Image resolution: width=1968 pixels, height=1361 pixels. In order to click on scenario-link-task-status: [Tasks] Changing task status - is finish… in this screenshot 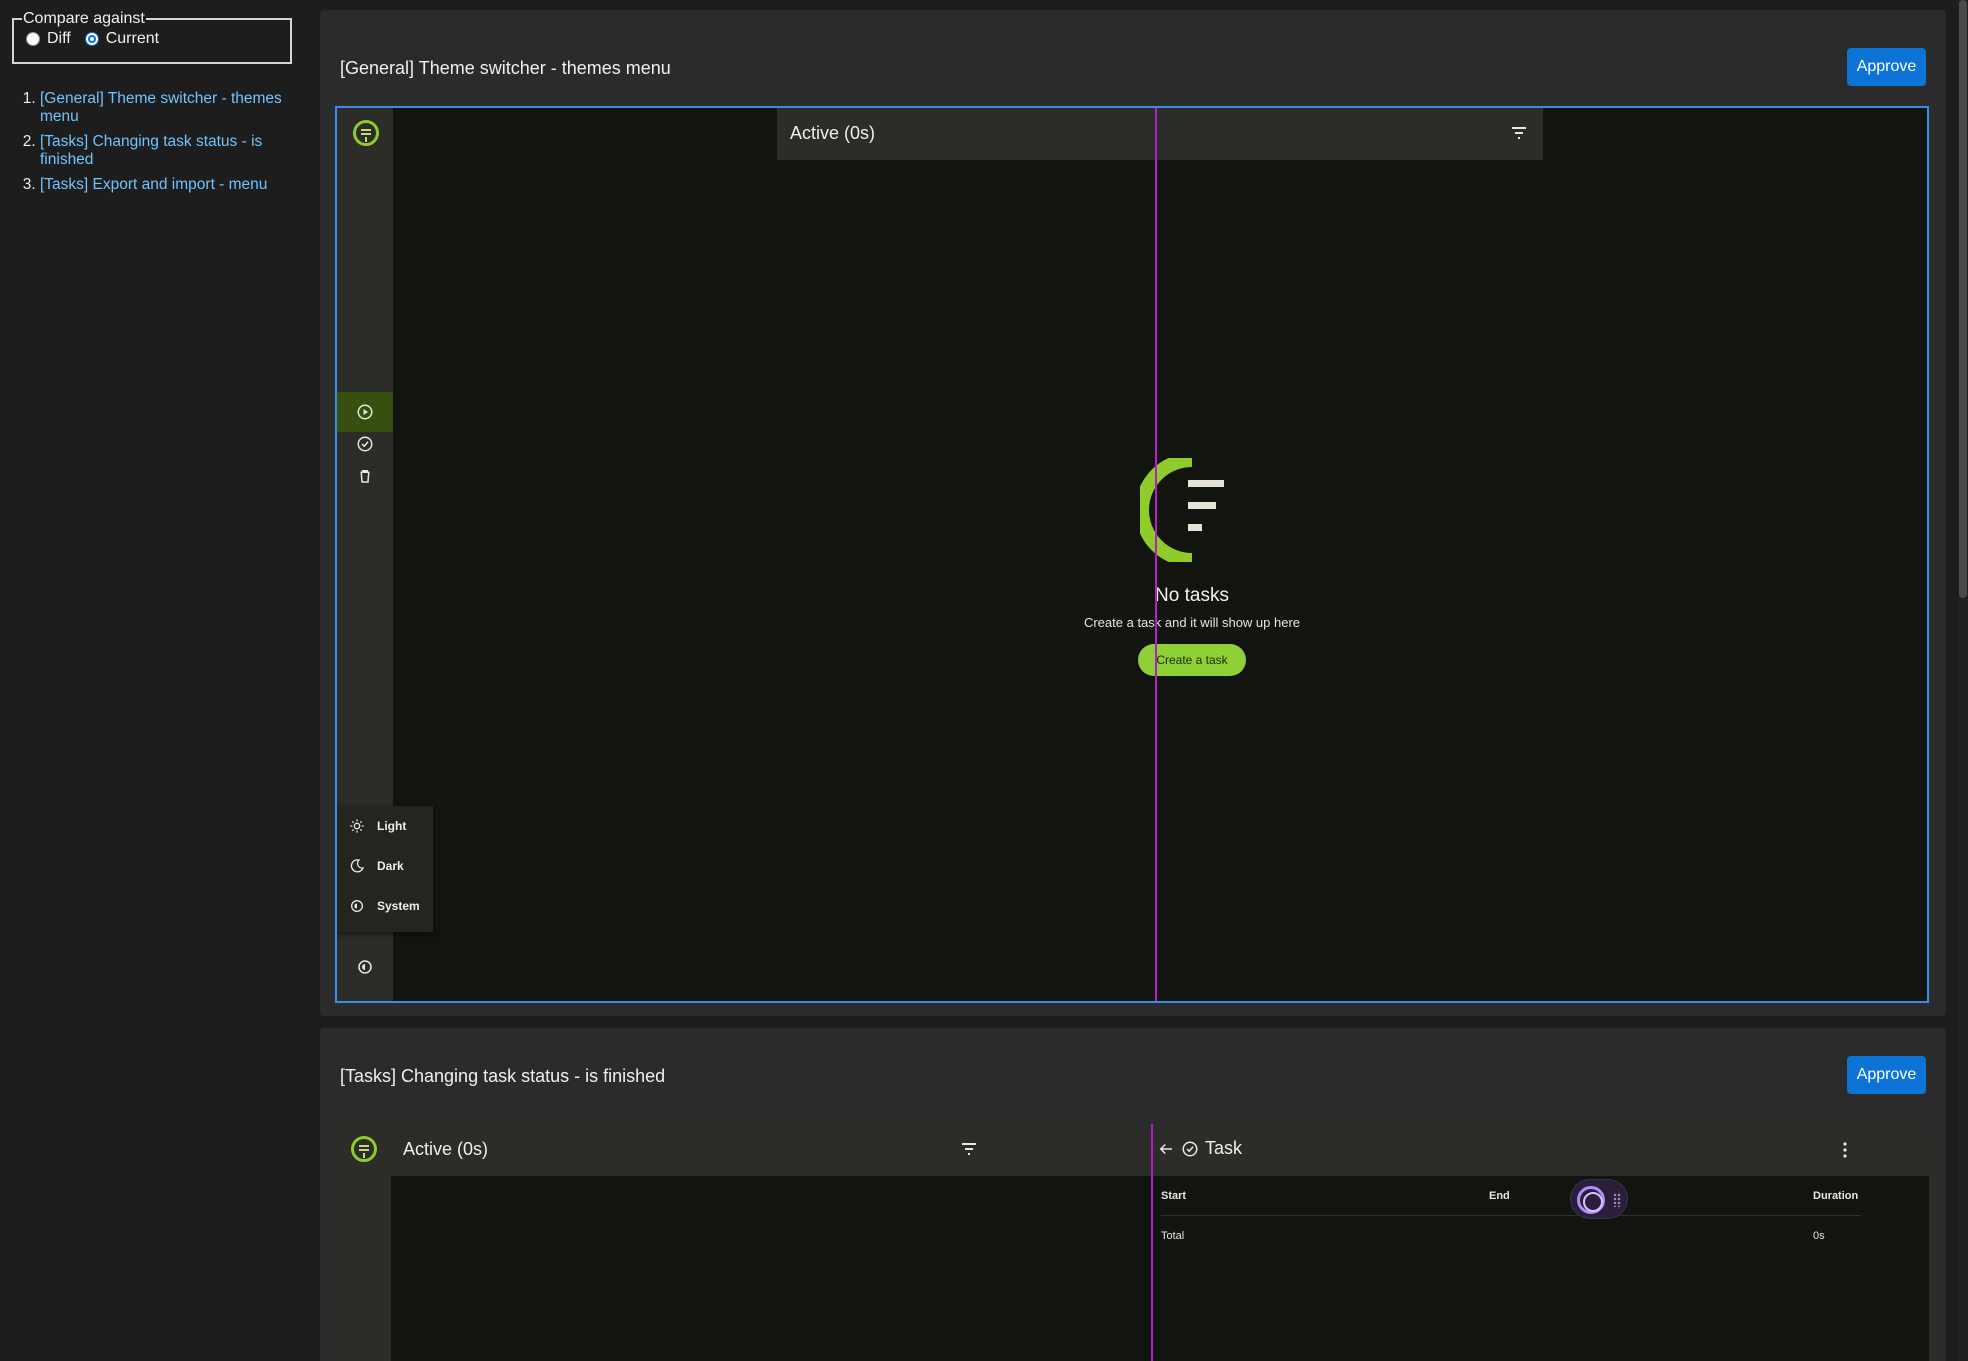, I will do `click(151, 150)`.